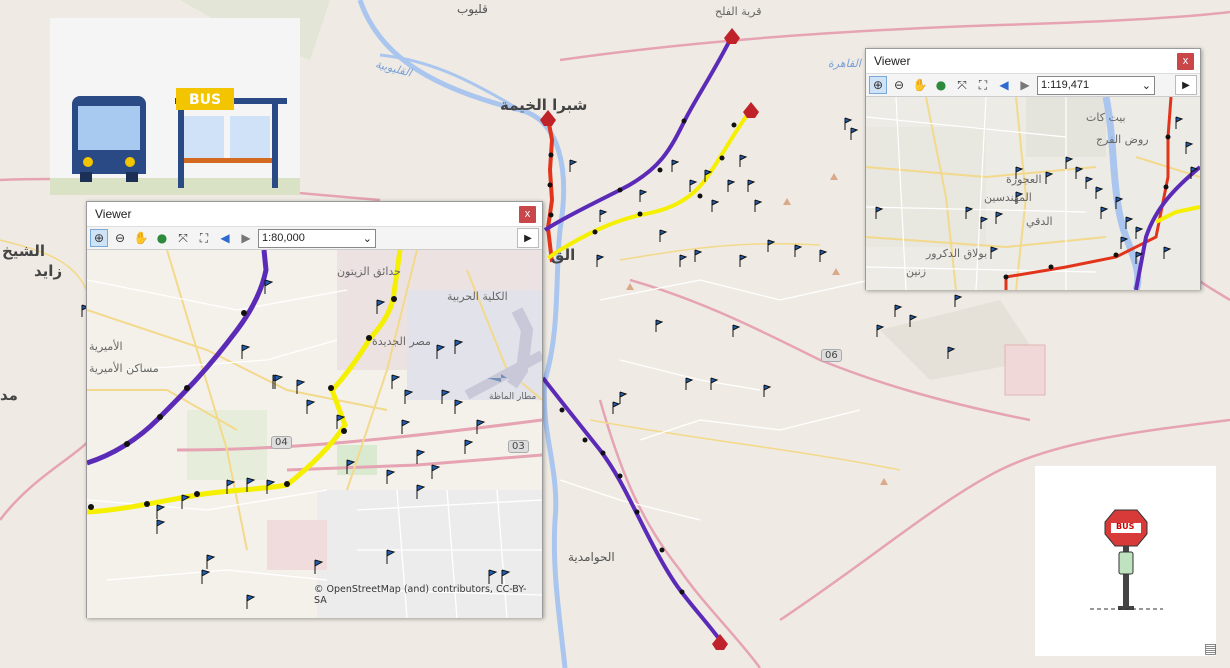 The height and width of the screenshot is (668, 1230). Describe the element at coordinates (48, 271) in the screenshot. I see `place-label-zayed: زايد` at that location.